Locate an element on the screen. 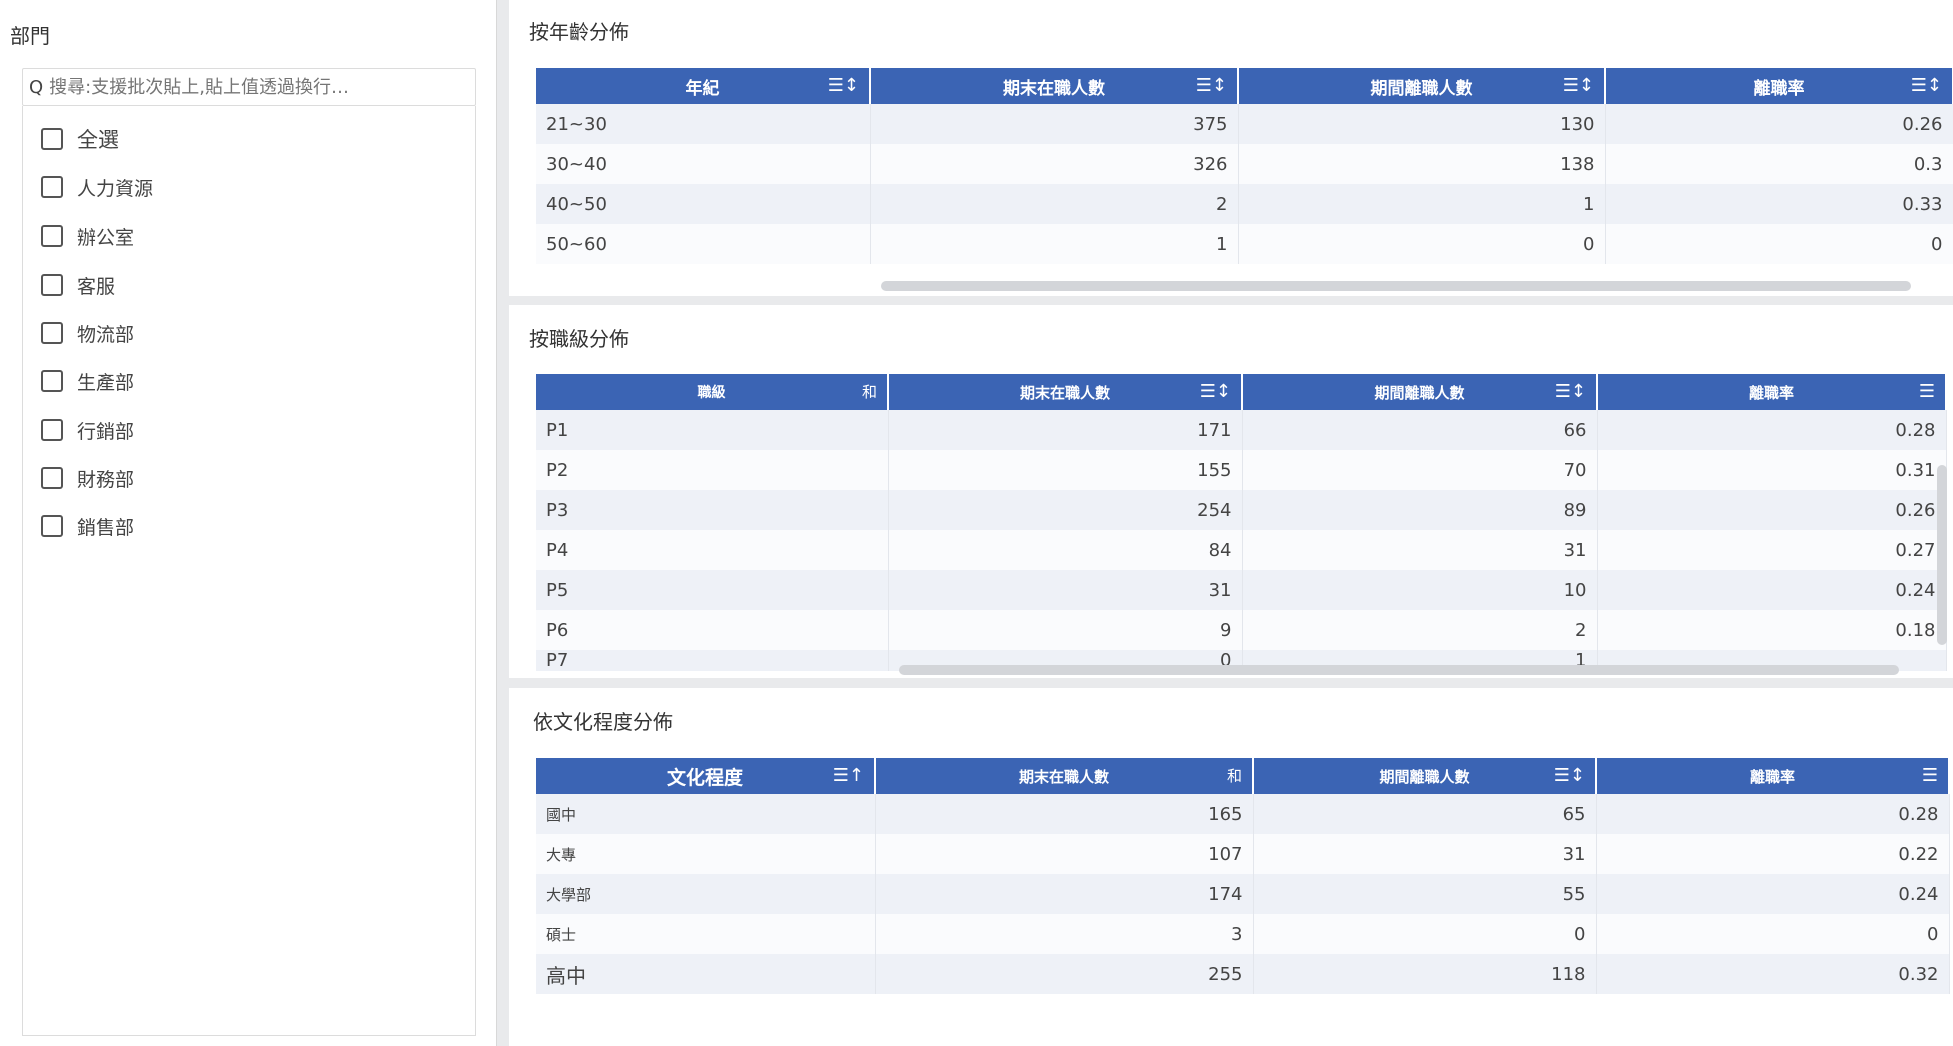 This screenshot has height=1046, width=1953. table-row: 50~60 1 0 0 is located at coordinates (1244, 244).